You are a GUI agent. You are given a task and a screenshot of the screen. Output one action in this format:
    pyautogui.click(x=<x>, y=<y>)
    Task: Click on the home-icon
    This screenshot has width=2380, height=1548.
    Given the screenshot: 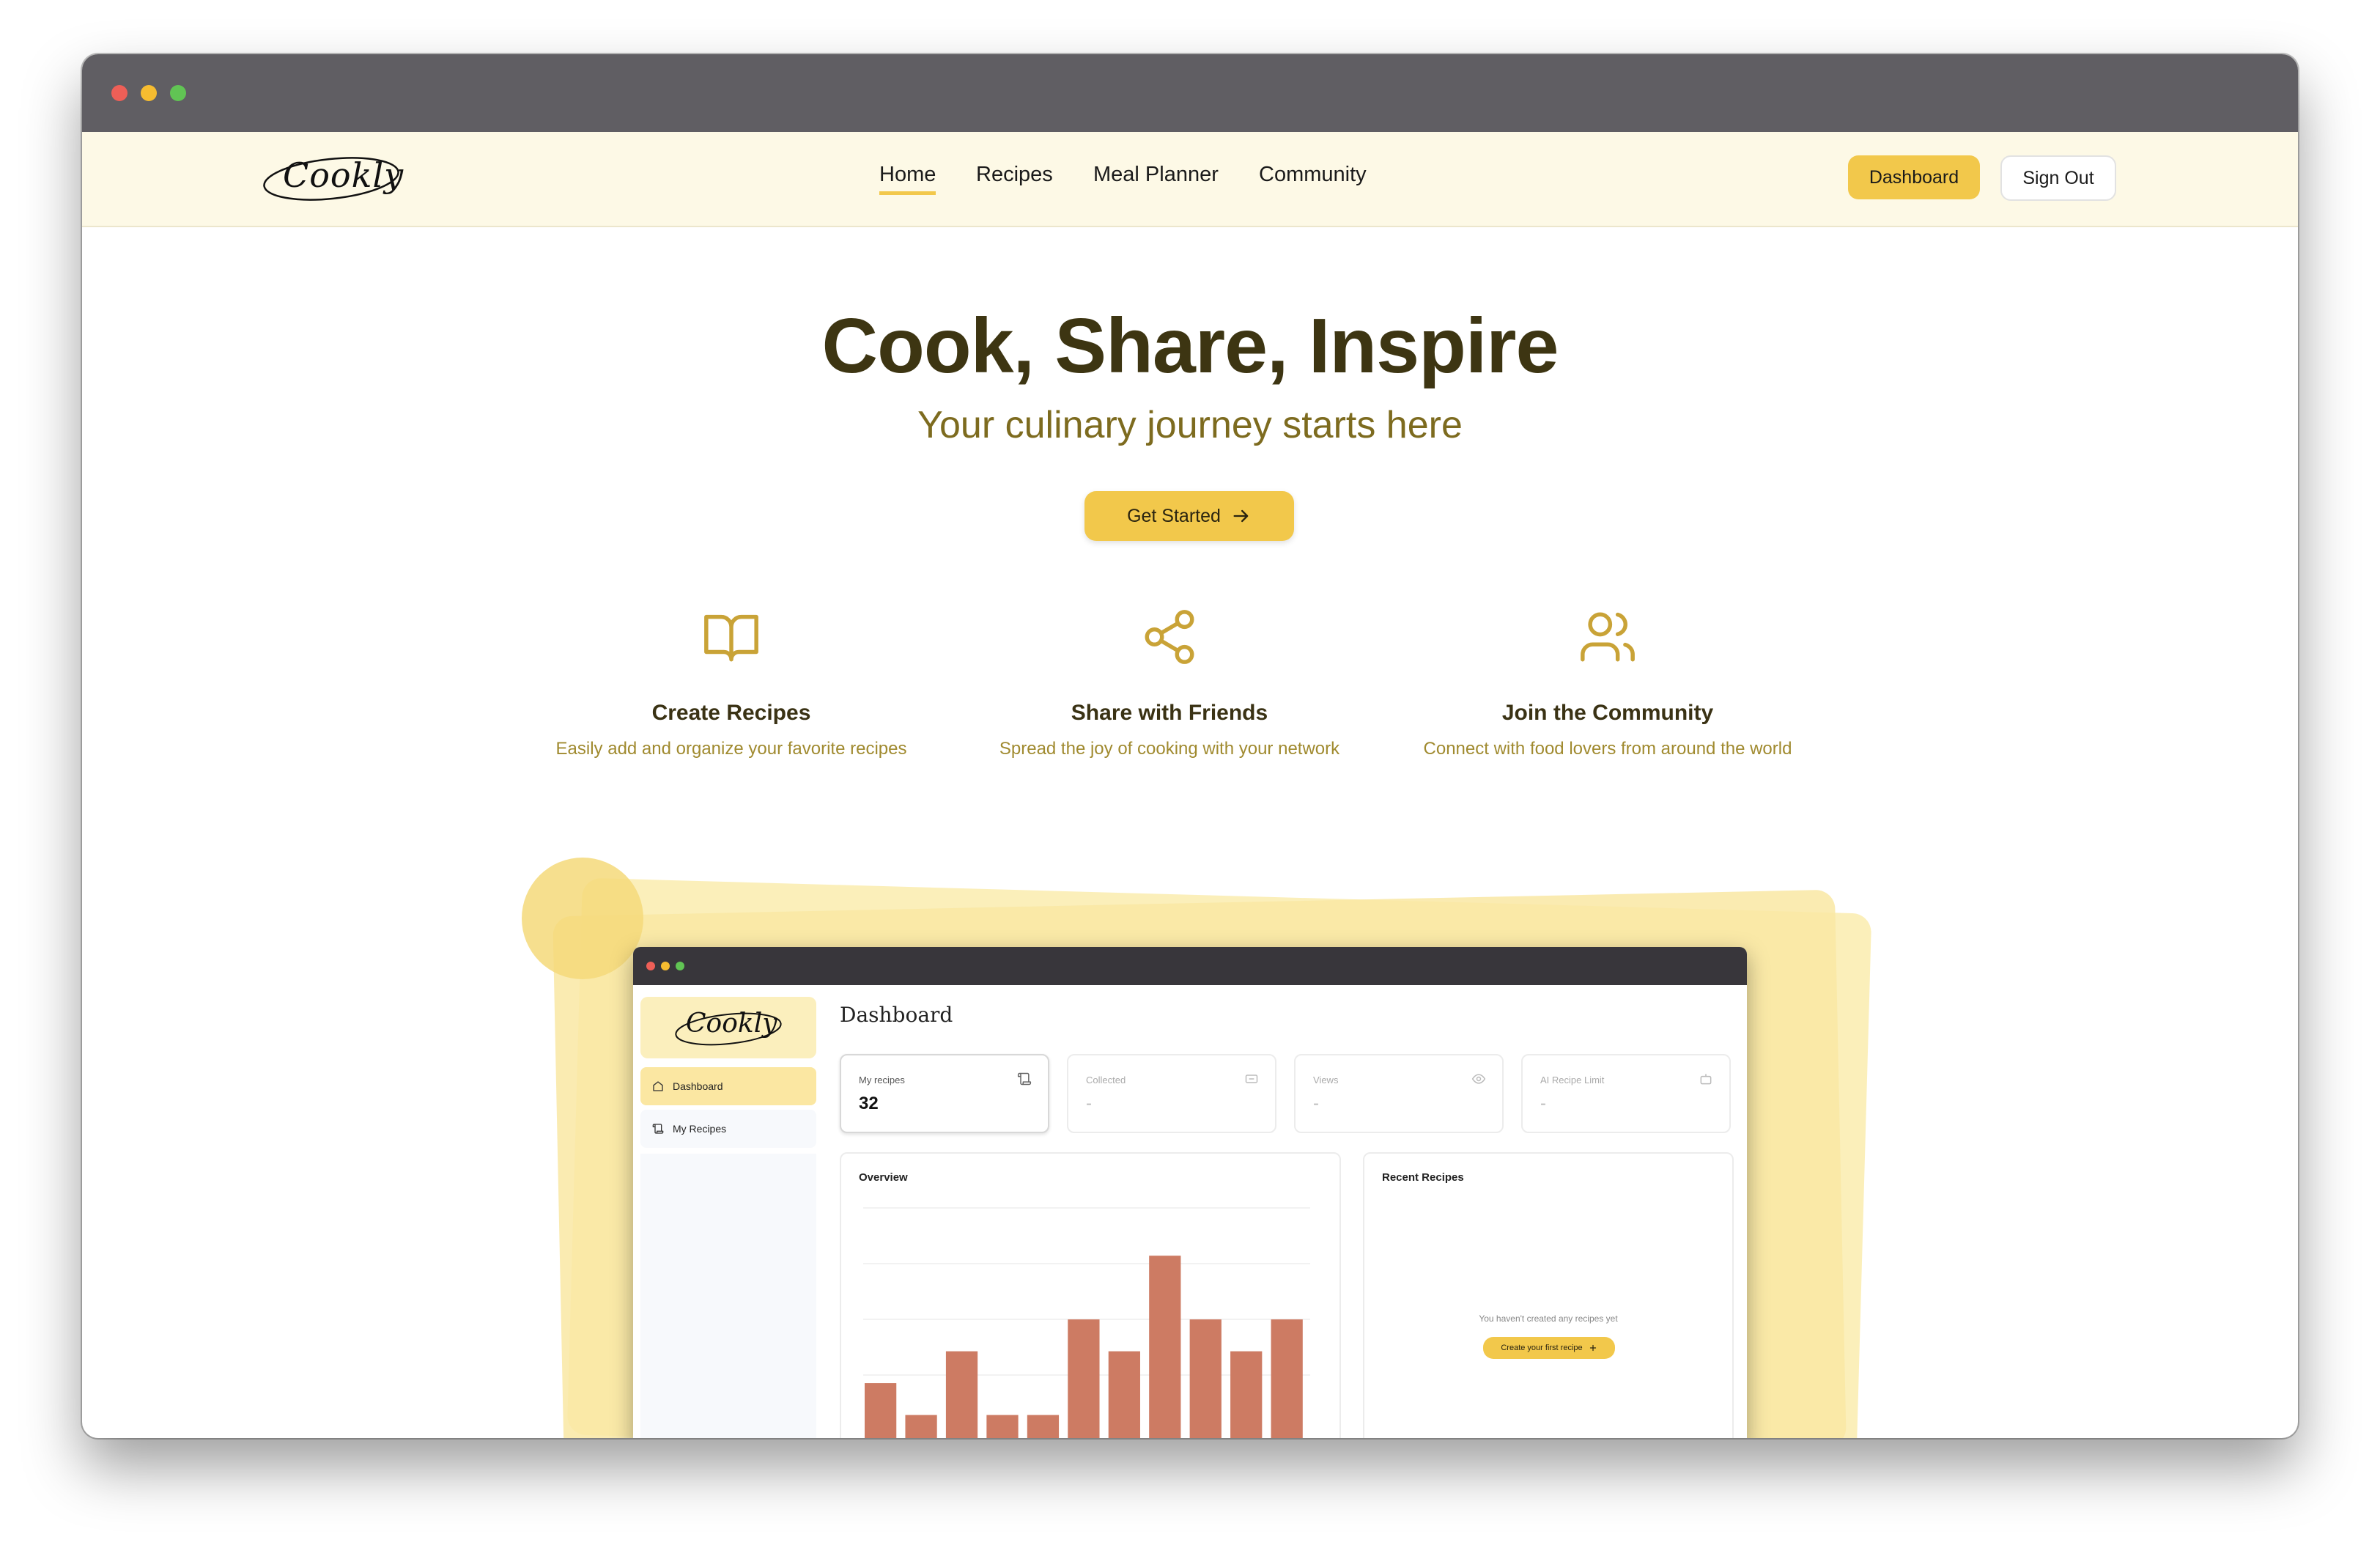 What is the action you would take?
    pyautogui.click(x=658, y=1086)
    